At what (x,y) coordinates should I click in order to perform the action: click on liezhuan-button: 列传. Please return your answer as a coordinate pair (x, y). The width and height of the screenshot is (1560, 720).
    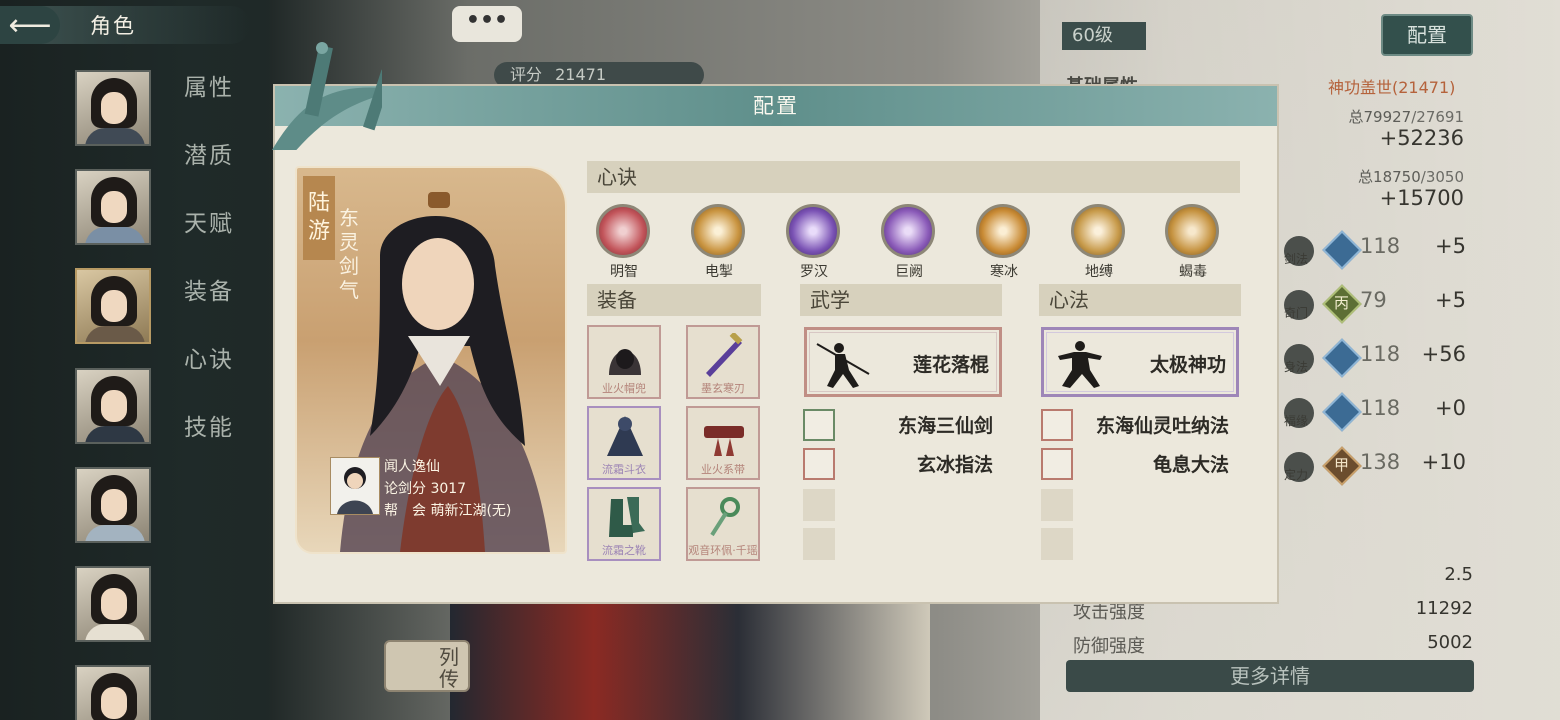
    Looking at the image, I should click on (427, 666).